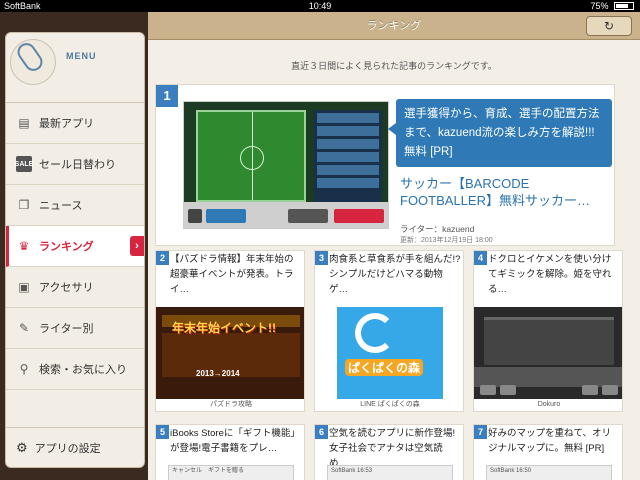 This screenshot has width=640, height=480. I want to click on logo, so click(33, 62).